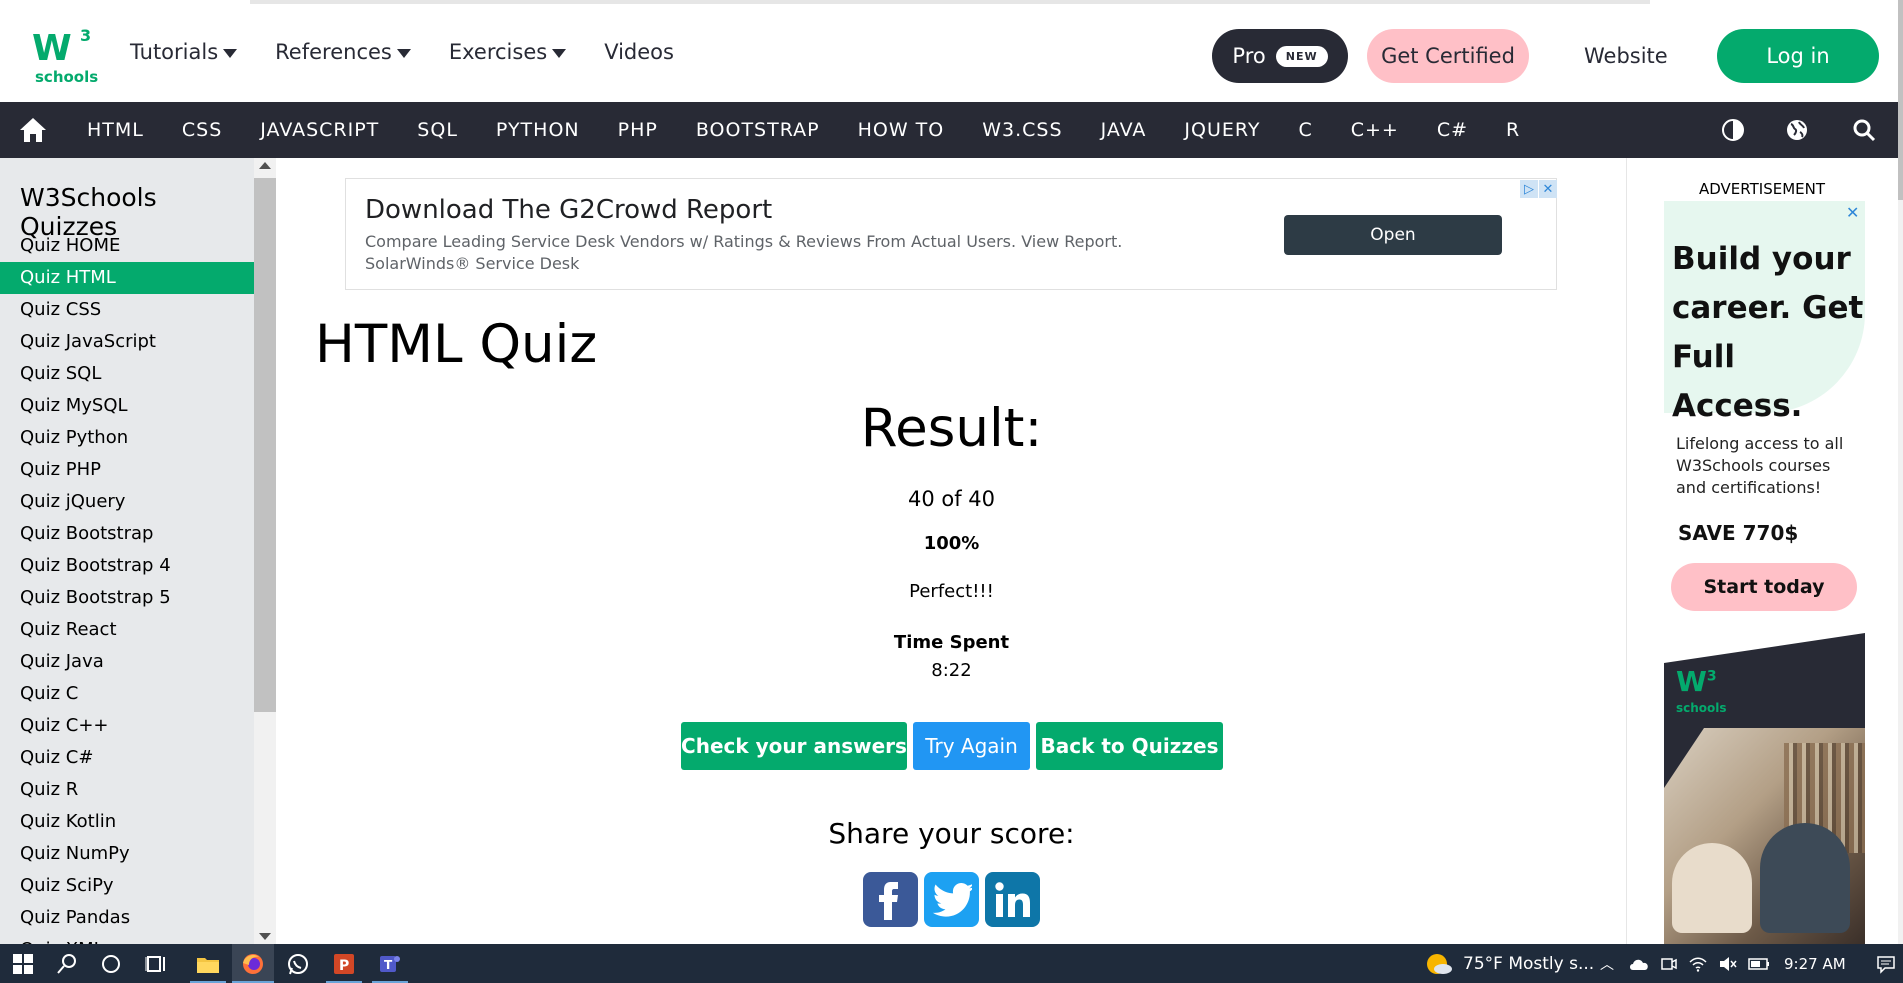 The height and width of the screenshot is (983, 1903). Describe the element at coordinates (265, 445) in the screenshot. I see `sidebar-scroll-thumb` at that location.